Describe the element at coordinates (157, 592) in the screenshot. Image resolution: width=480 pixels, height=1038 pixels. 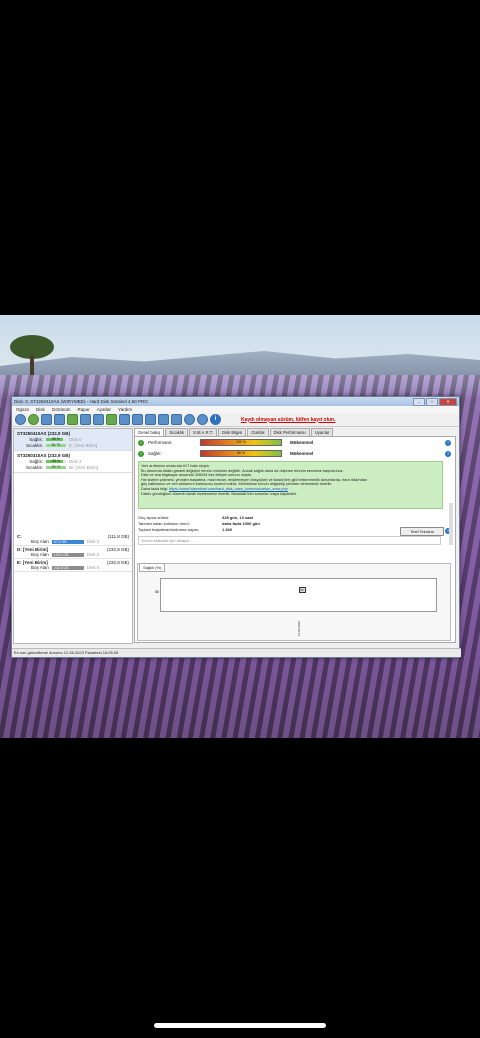
I see `y-tick-label: 86` at that location.